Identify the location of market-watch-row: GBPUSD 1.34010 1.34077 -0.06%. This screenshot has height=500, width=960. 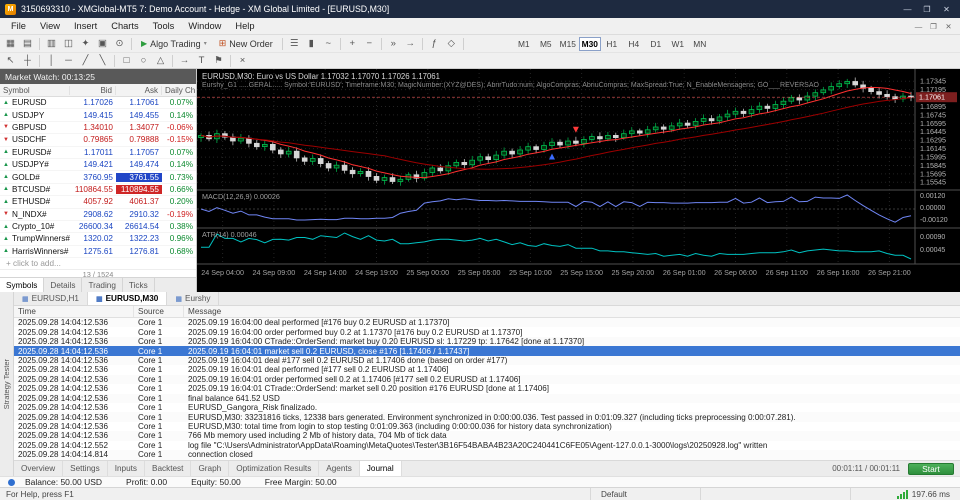
(98, 128).